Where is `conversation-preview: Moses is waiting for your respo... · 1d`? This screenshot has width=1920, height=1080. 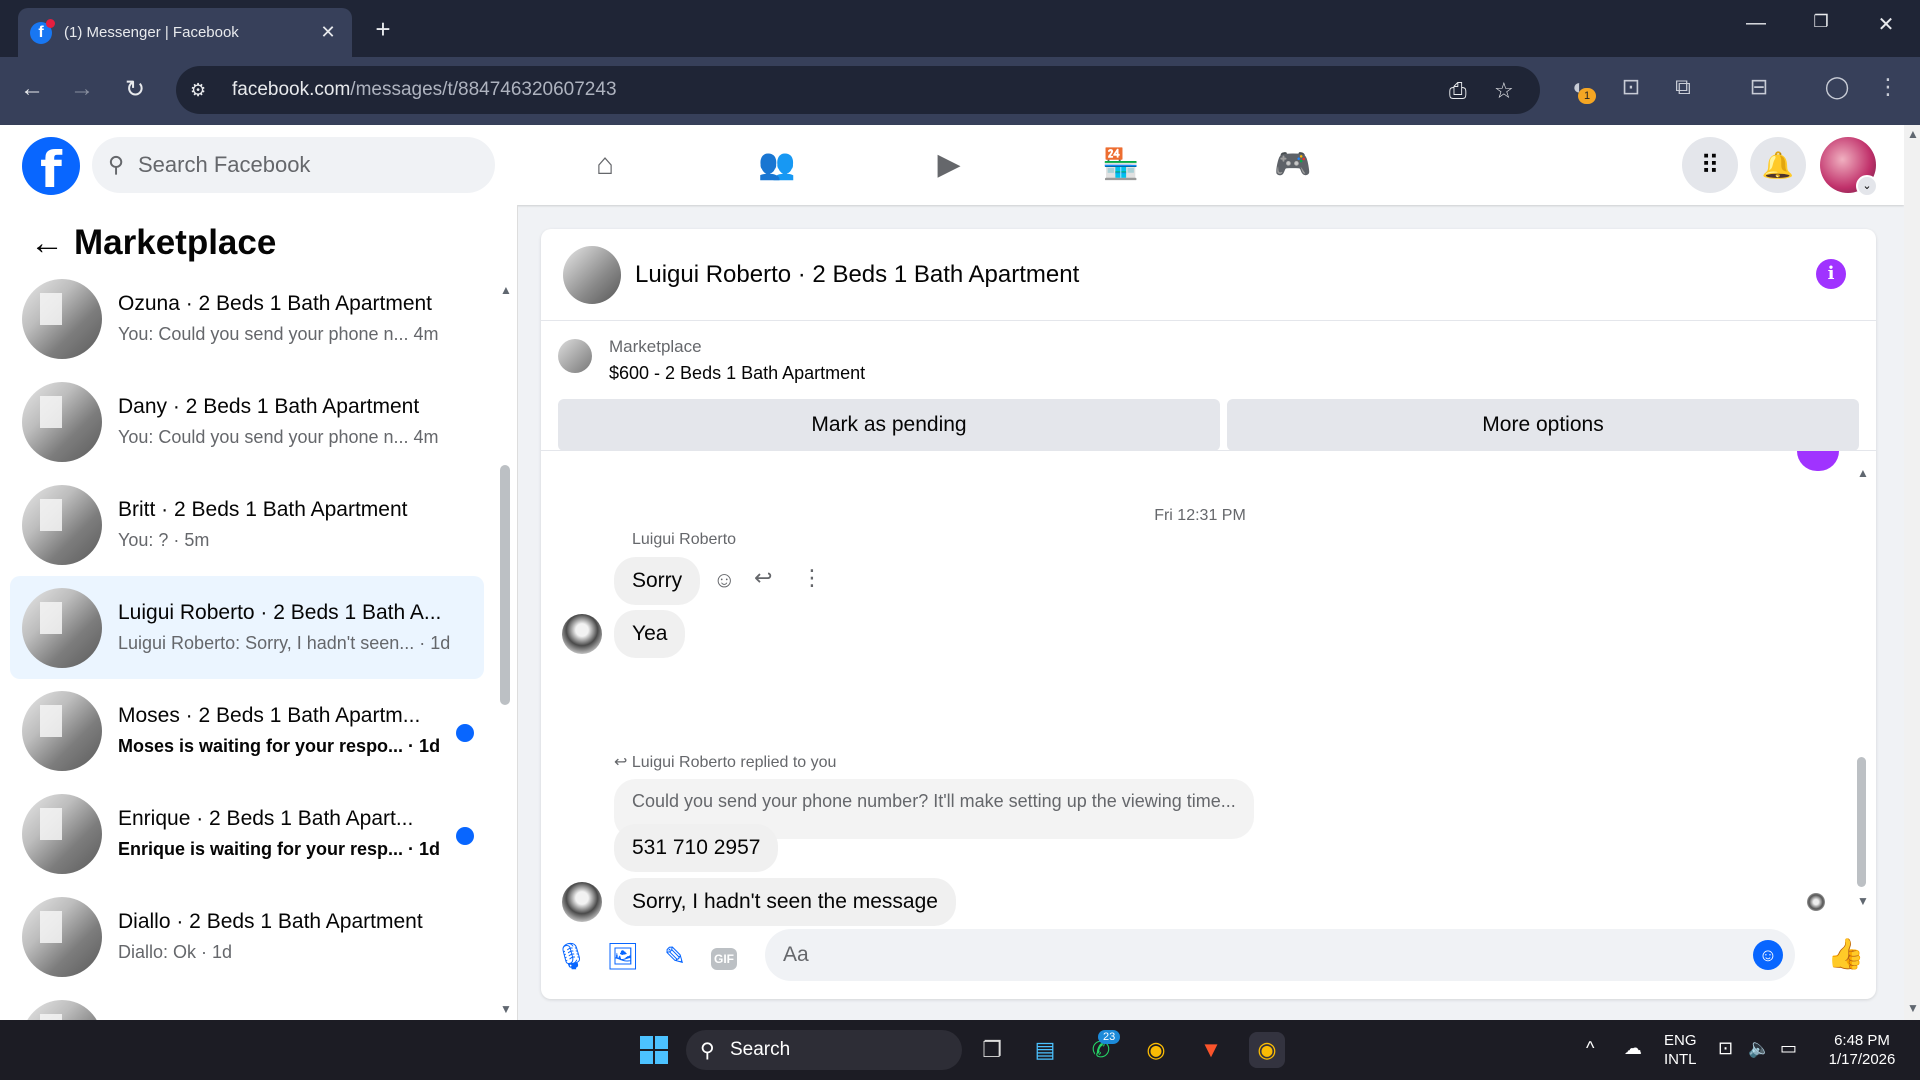 conversation-preview: Moses is waiting for your respo... · 1d is located at coordinates (279, 746).